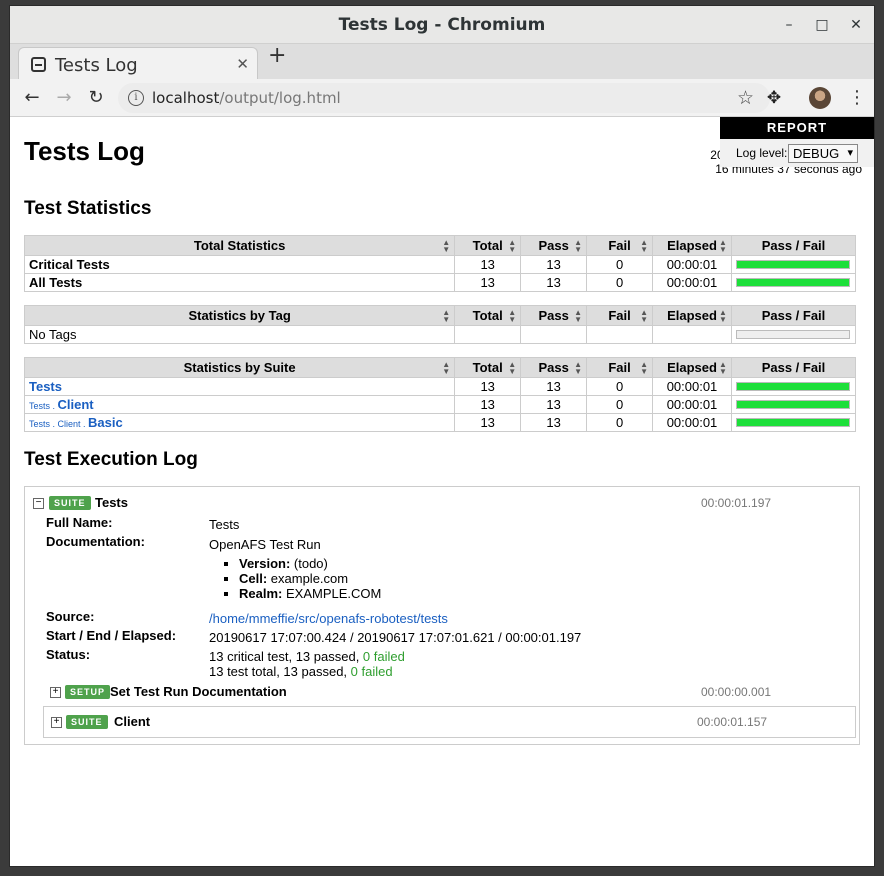 The image size is (884, 876). Describe the element at coordinates (310, 593) in the screenshot. I see `list-item: Realm: EXAMPLE.COM` at that location.